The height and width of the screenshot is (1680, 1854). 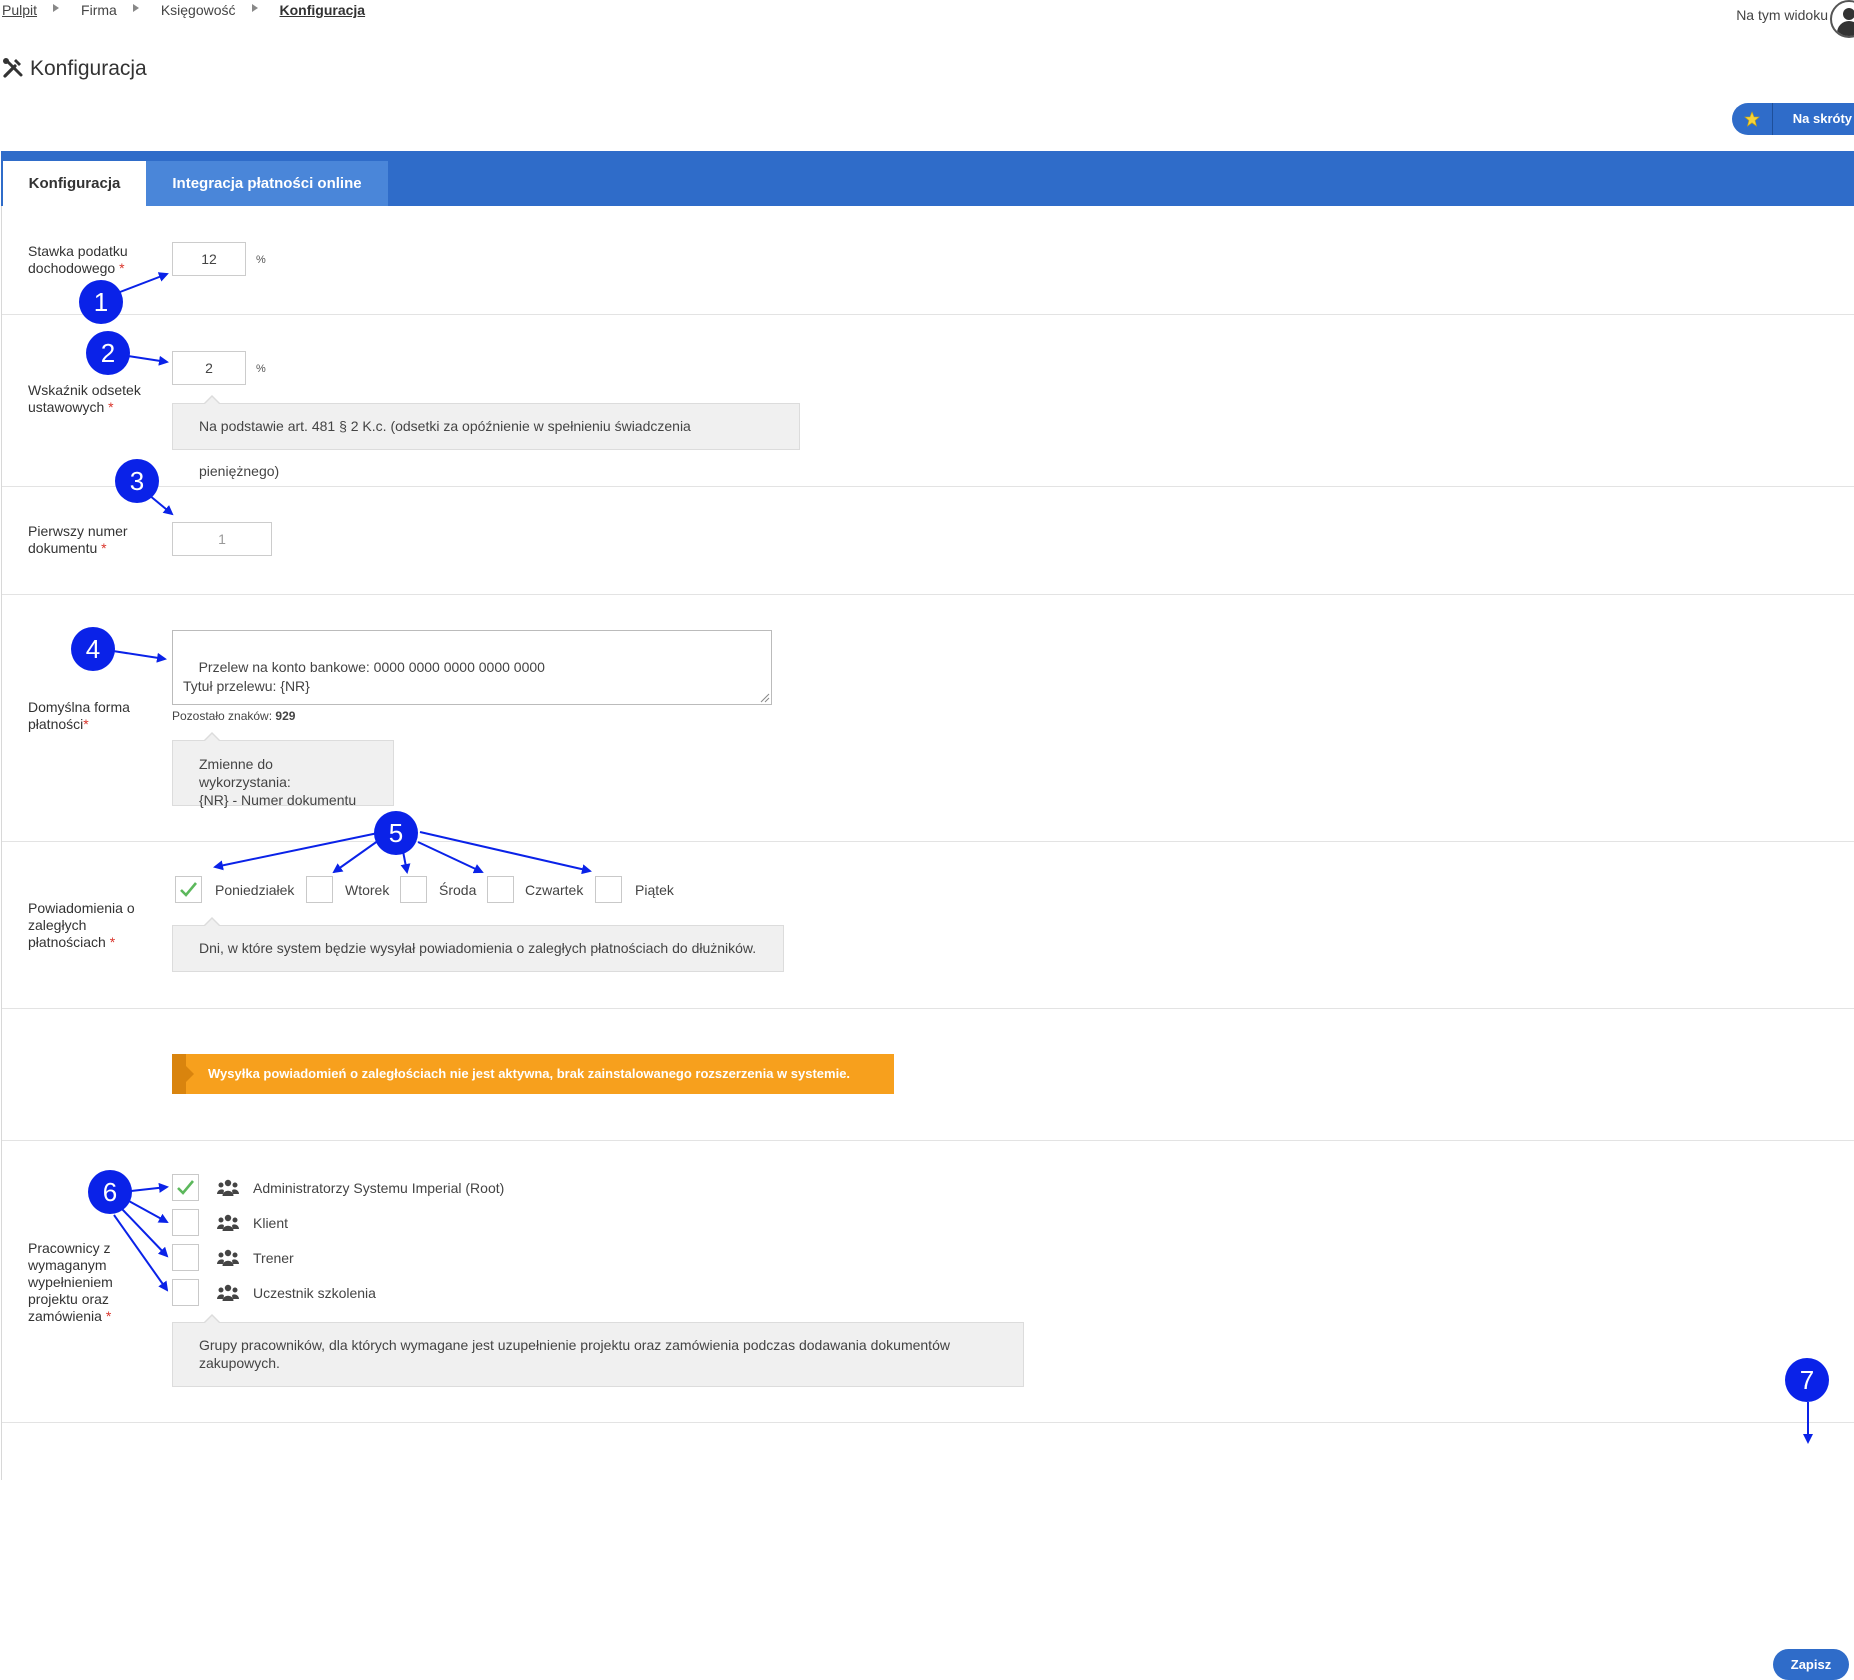 What do you see at coordinates (108, 353) in the screenshot?
I see `callout-2: 2` at bounding box center [108, 353].